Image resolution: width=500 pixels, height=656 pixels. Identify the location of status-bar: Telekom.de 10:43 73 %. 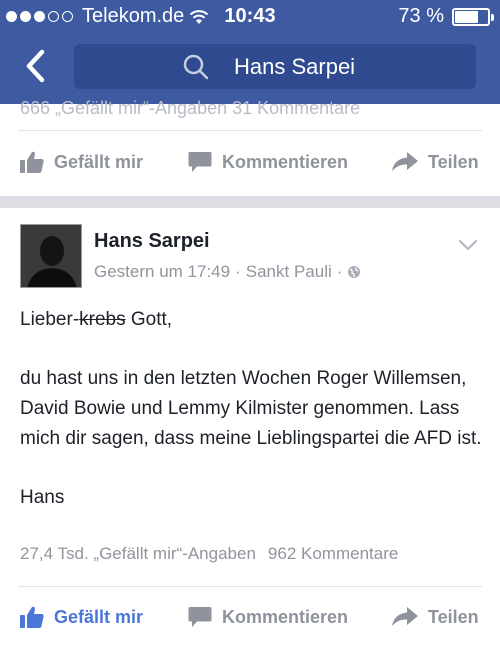
(250, 17).